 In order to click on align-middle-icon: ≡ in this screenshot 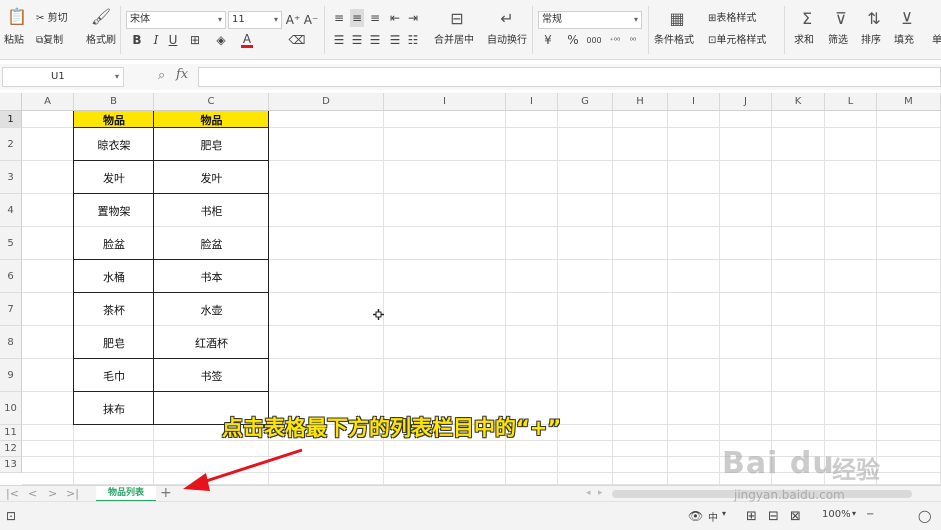, I will do `click(357, 18)`.